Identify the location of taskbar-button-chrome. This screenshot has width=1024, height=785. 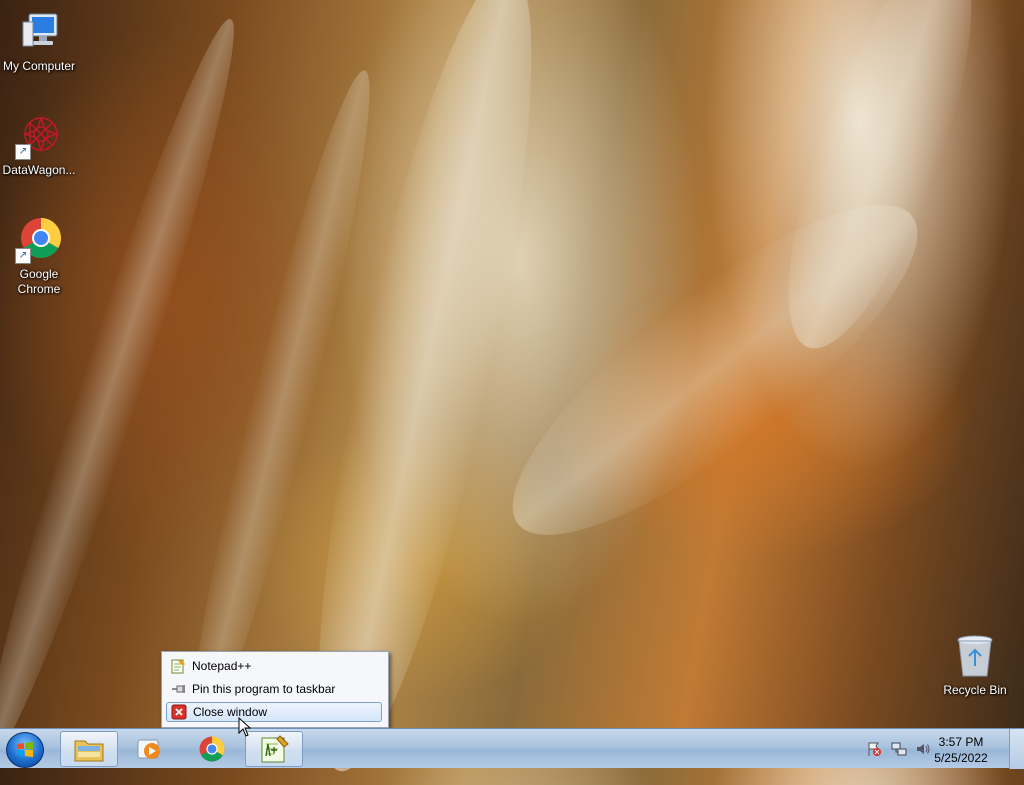
(212, 749).